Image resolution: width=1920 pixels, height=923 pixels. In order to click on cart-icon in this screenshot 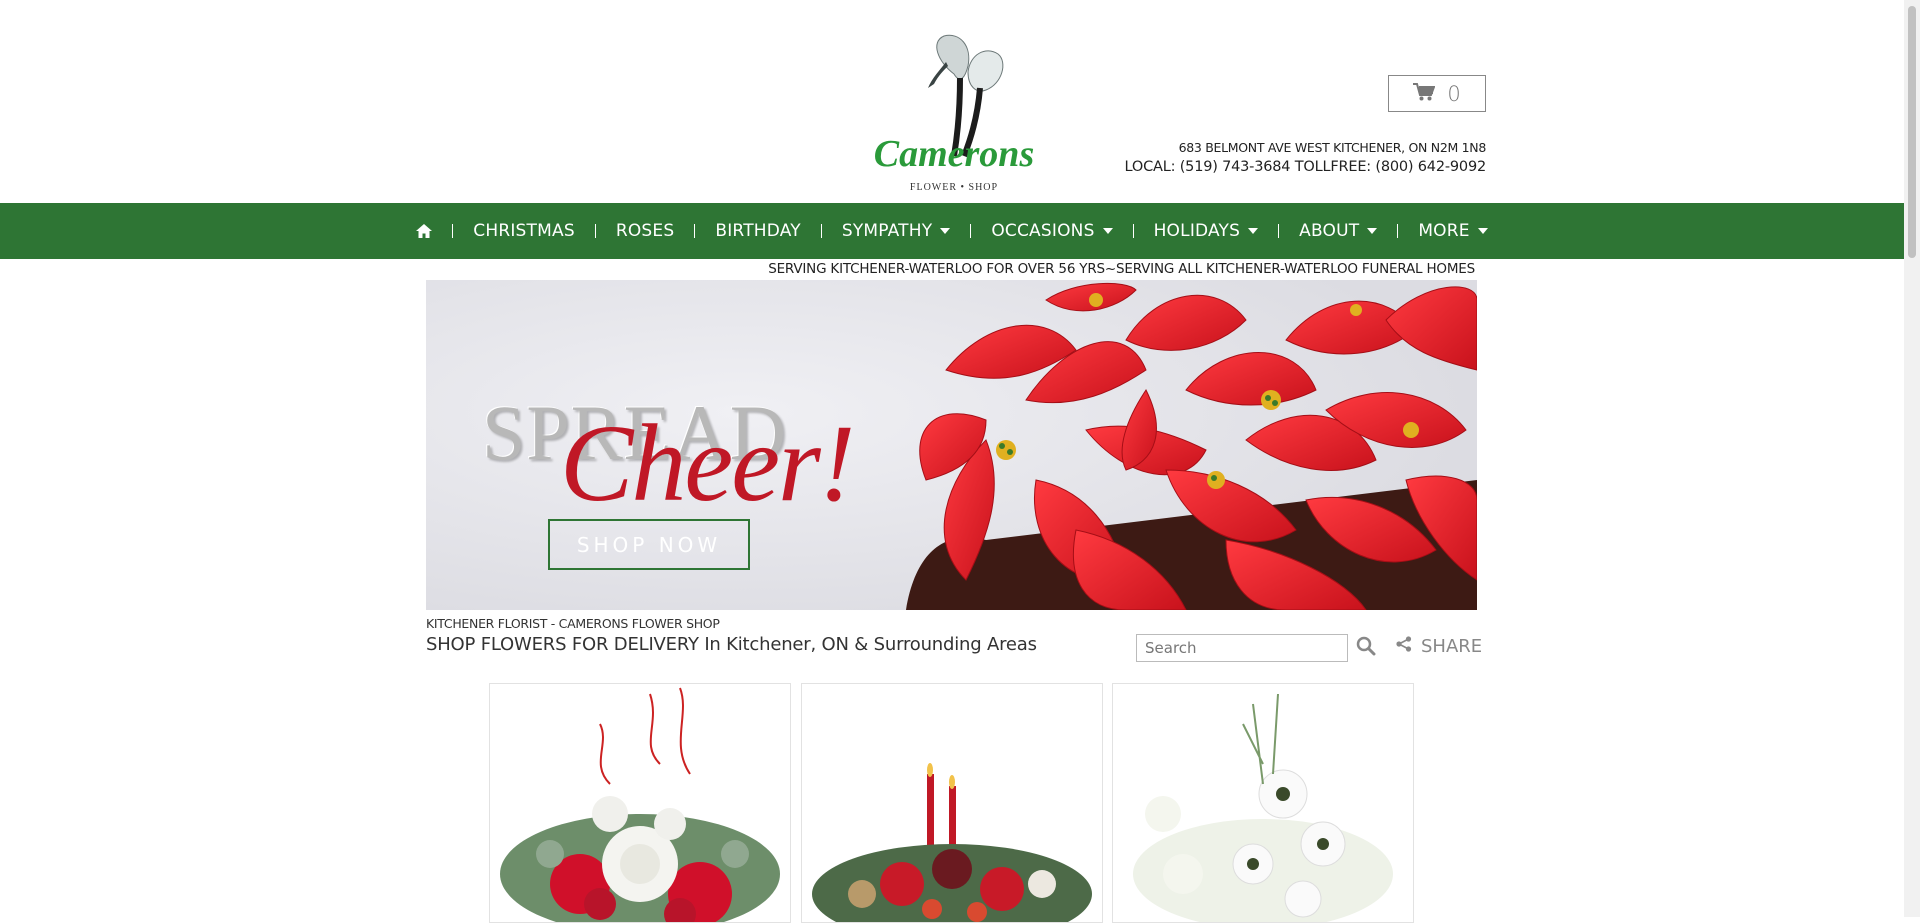, I will do `click(1424, 94)`.